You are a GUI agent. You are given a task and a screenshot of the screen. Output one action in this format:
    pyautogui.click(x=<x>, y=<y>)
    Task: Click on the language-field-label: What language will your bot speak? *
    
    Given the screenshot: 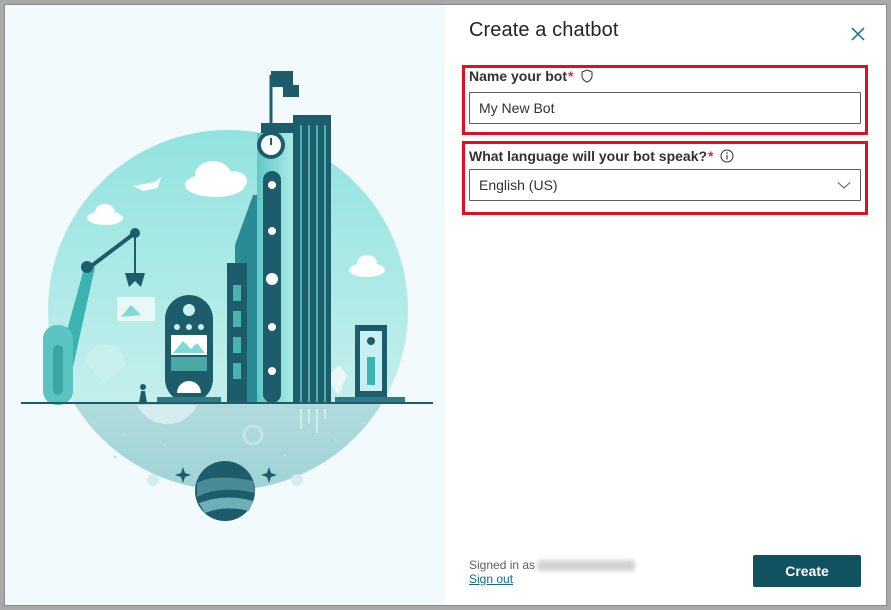 What is the action you would take?
    pyautogui.click(x=601, y=156)
    